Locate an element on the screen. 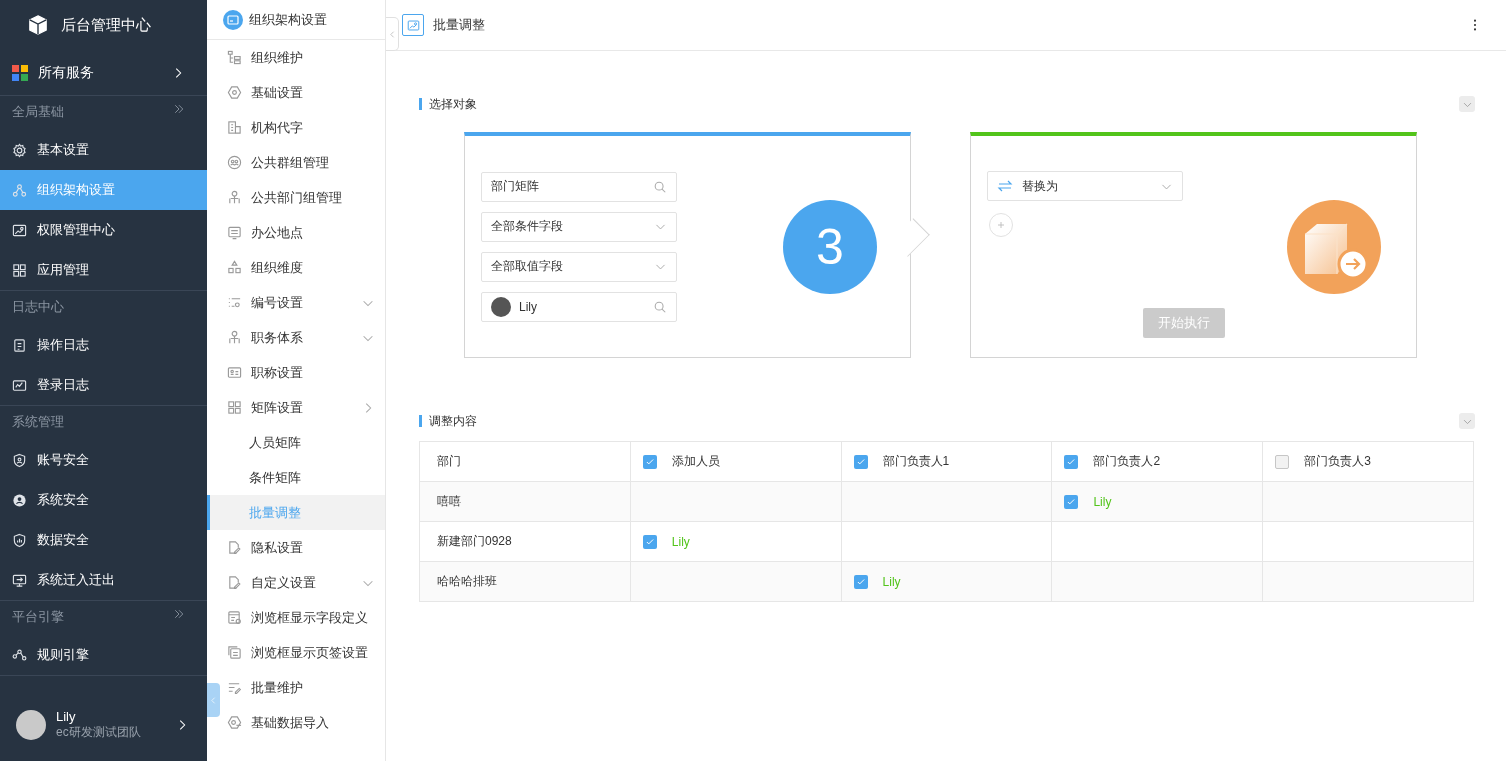 The image size is (1506, 761). monitor-icon is located at coordinates (19, 580).